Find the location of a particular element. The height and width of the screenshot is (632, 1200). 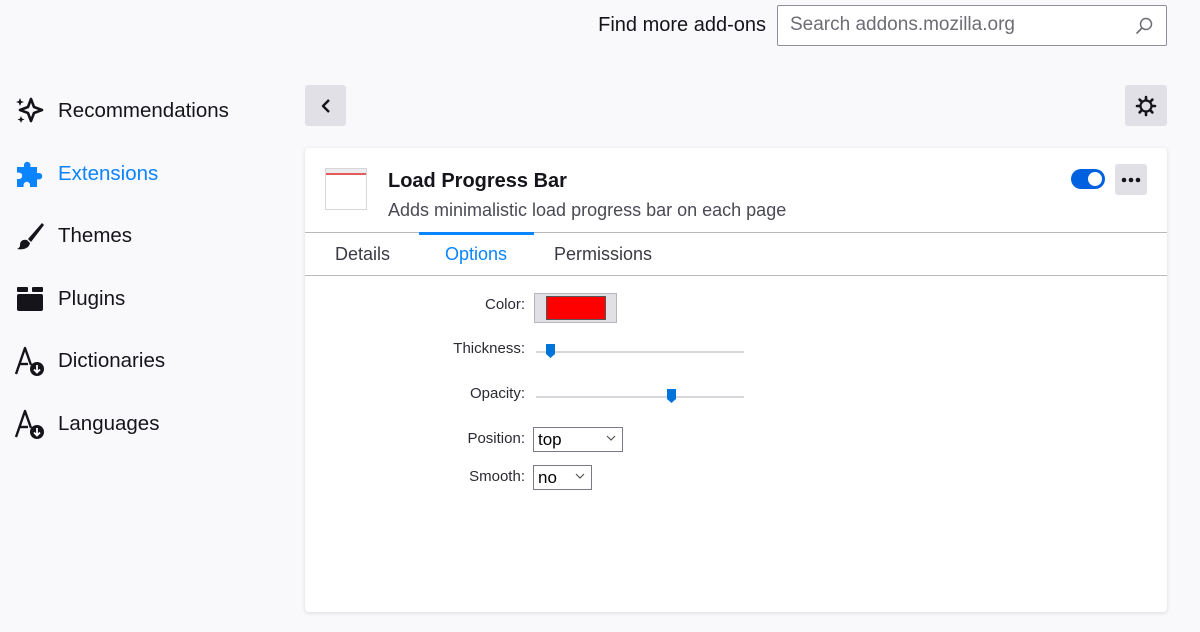

sidebar-item-label: Extensions is located at coordinates (108, 173).